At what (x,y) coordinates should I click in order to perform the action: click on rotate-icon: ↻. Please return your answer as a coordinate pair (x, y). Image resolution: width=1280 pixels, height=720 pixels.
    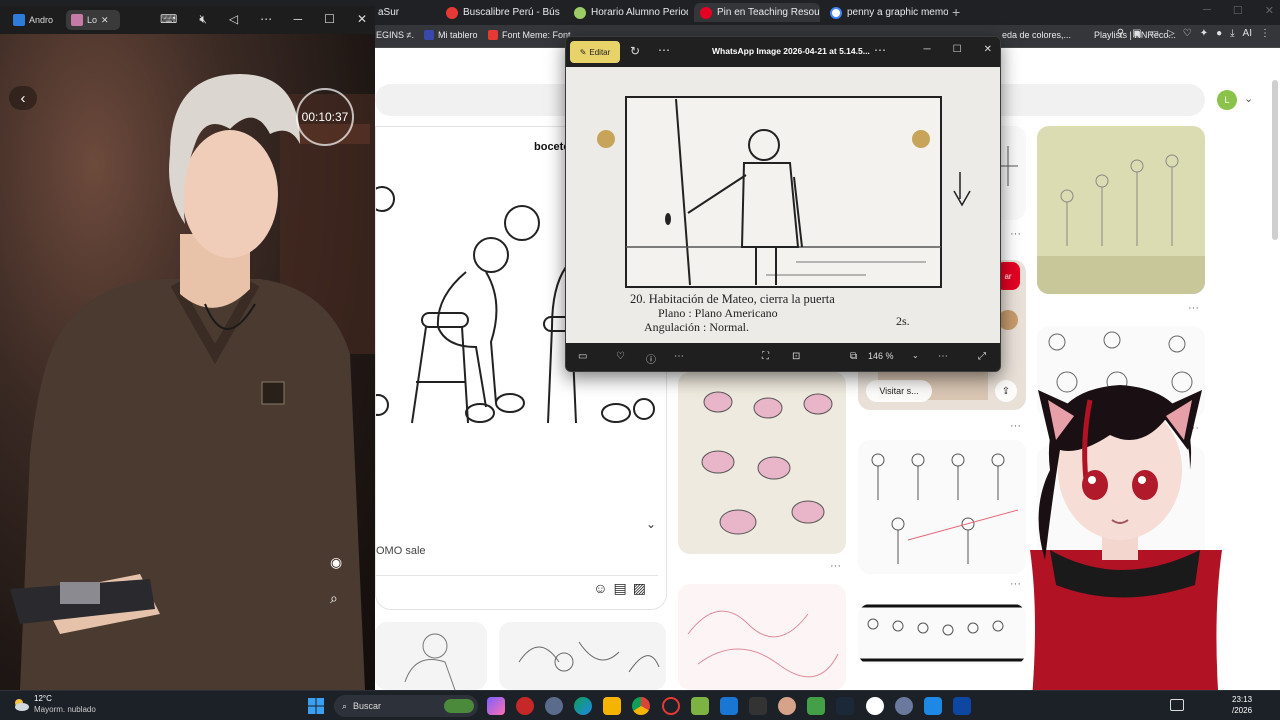
    Looking at the image, I should click on (635, 51).